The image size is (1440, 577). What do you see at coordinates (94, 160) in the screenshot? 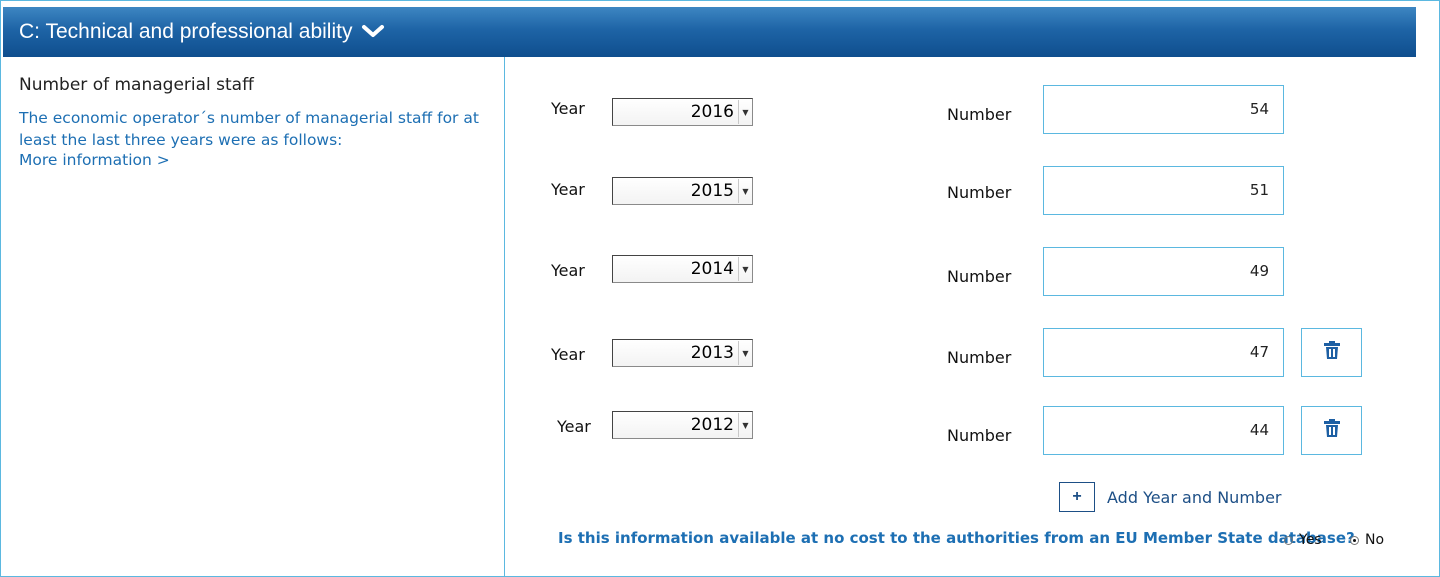
I see `more-information-link: More information >` at bounding box center [94, 160].